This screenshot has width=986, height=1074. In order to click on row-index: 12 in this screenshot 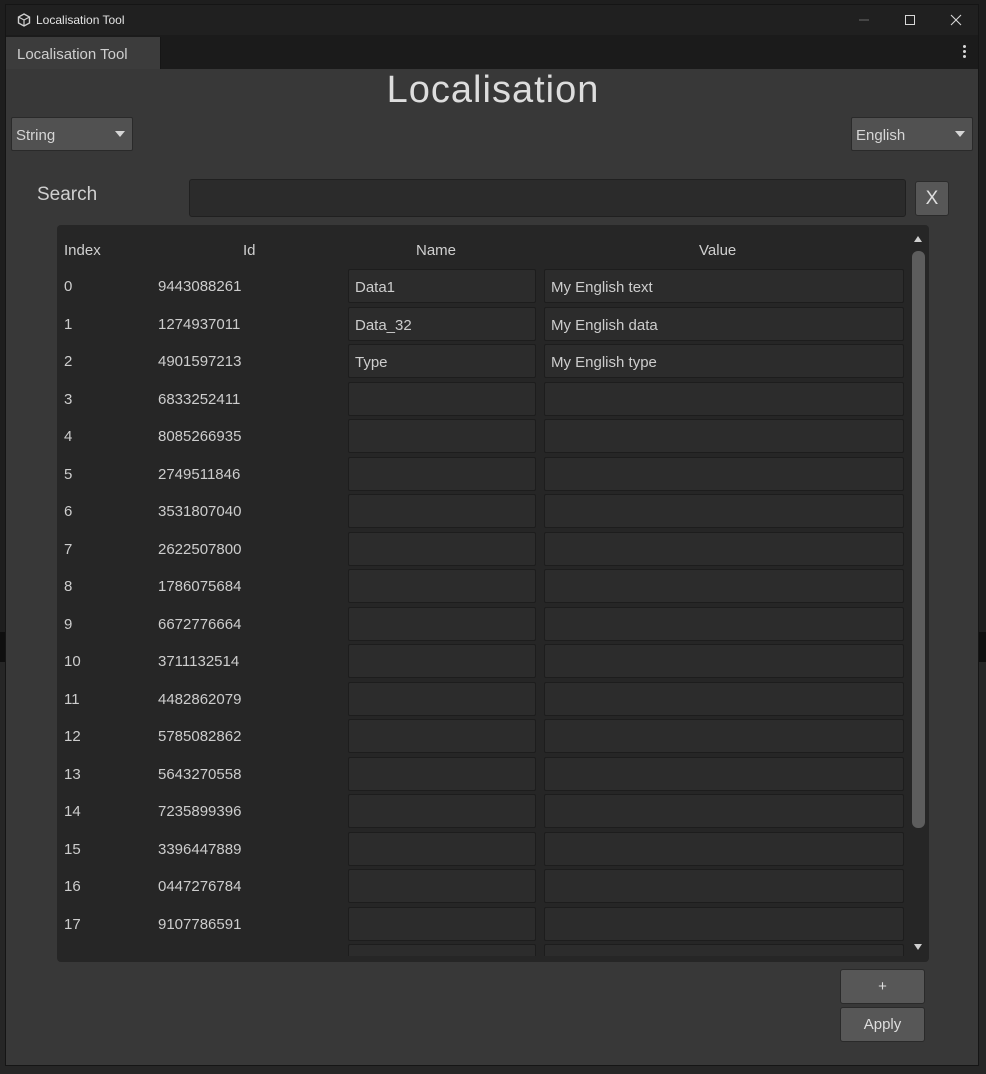, I will do `click(72, 736)`.